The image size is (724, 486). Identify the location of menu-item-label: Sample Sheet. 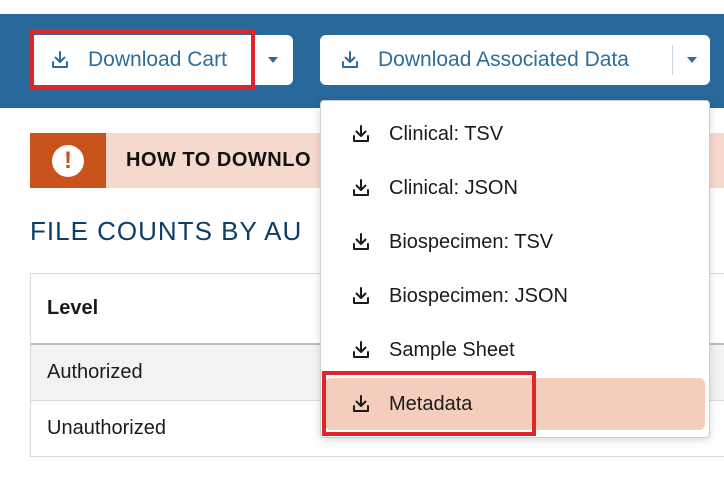
(452, 349).